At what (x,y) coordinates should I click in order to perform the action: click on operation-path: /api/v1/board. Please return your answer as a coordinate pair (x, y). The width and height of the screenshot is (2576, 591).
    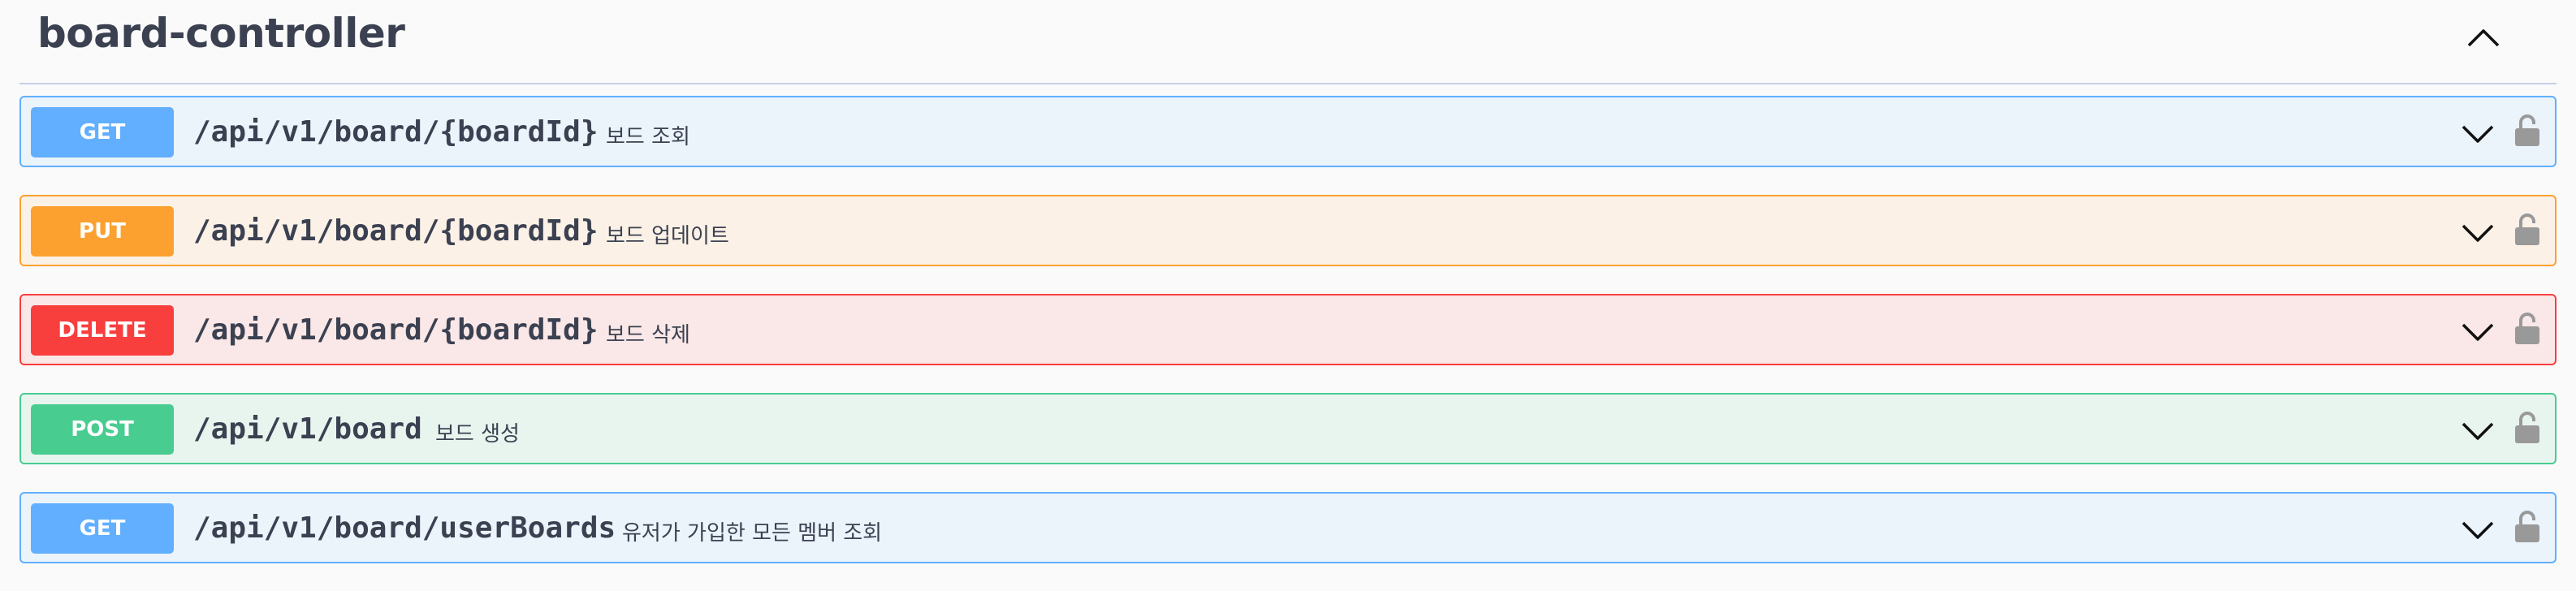
    Looking at the image, I should click on (308, 429).